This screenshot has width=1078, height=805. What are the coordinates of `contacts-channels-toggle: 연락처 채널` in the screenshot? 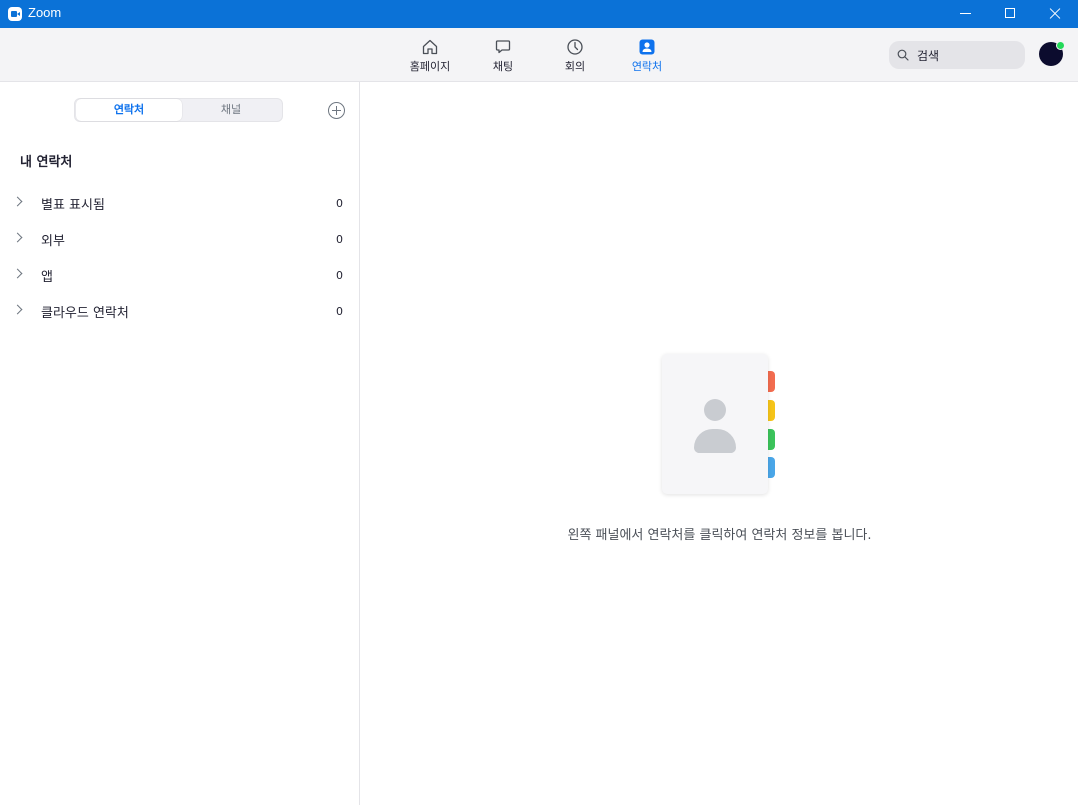 It's located at (178, 110).